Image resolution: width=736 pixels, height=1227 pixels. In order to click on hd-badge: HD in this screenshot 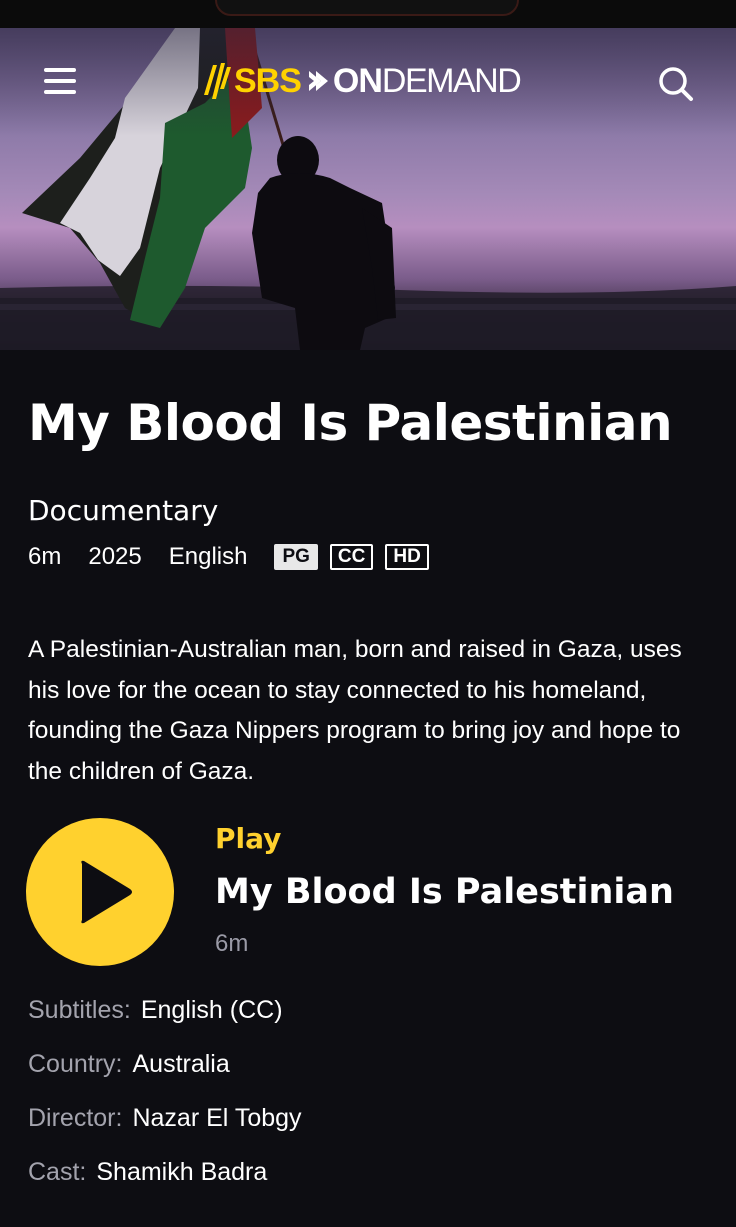, I will do `click(407, 557)`.